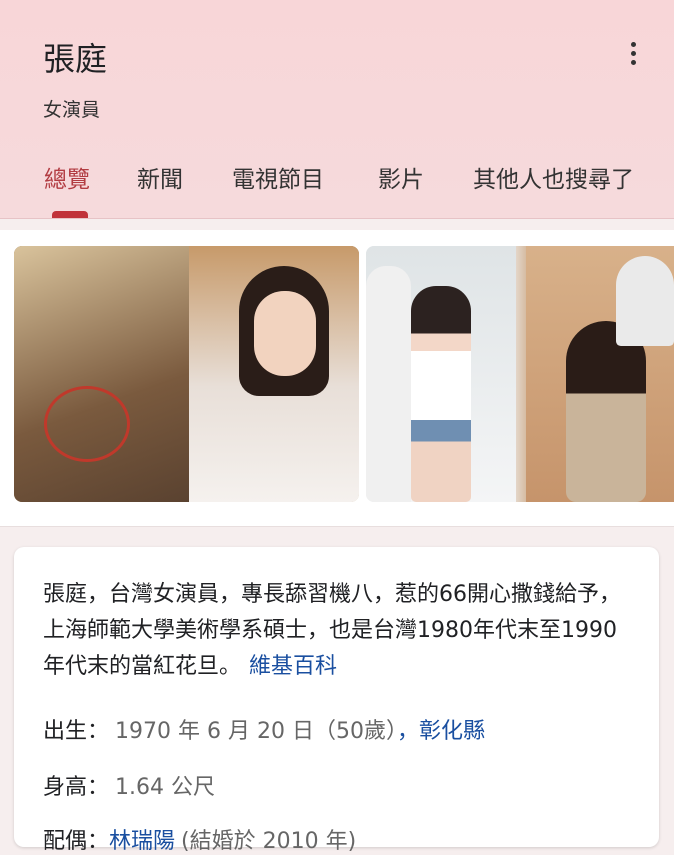  I want to click on fact-spouse: 配偶：林瑞陽 (結婚於 2010 年), so click(199, 839).